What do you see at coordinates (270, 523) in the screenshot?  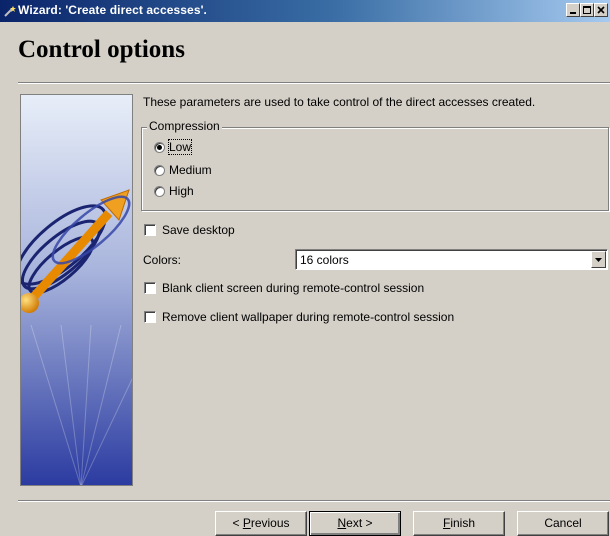 I see `previous-rest: revious` at bounding box center [270, 523].